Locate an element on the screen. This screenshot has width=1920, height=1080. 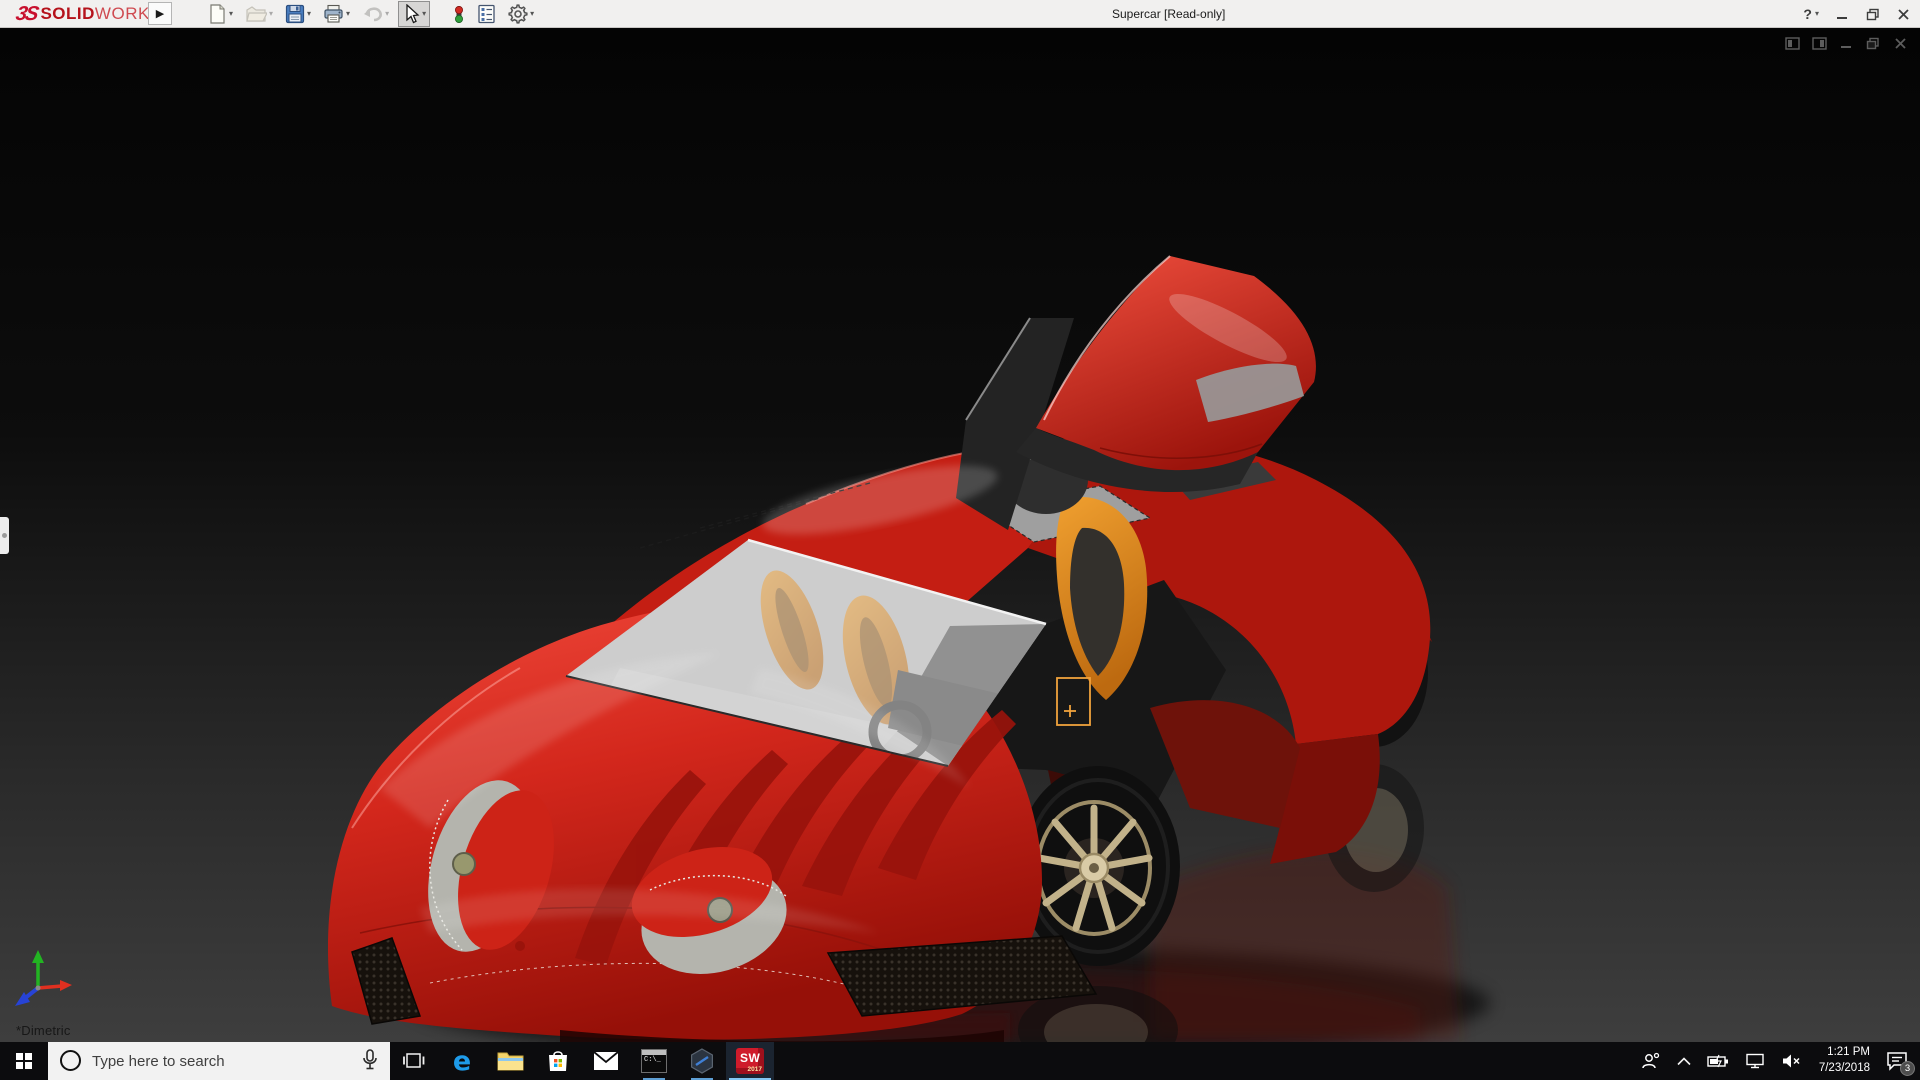
close-icon is located at coordinates (1903, 14).